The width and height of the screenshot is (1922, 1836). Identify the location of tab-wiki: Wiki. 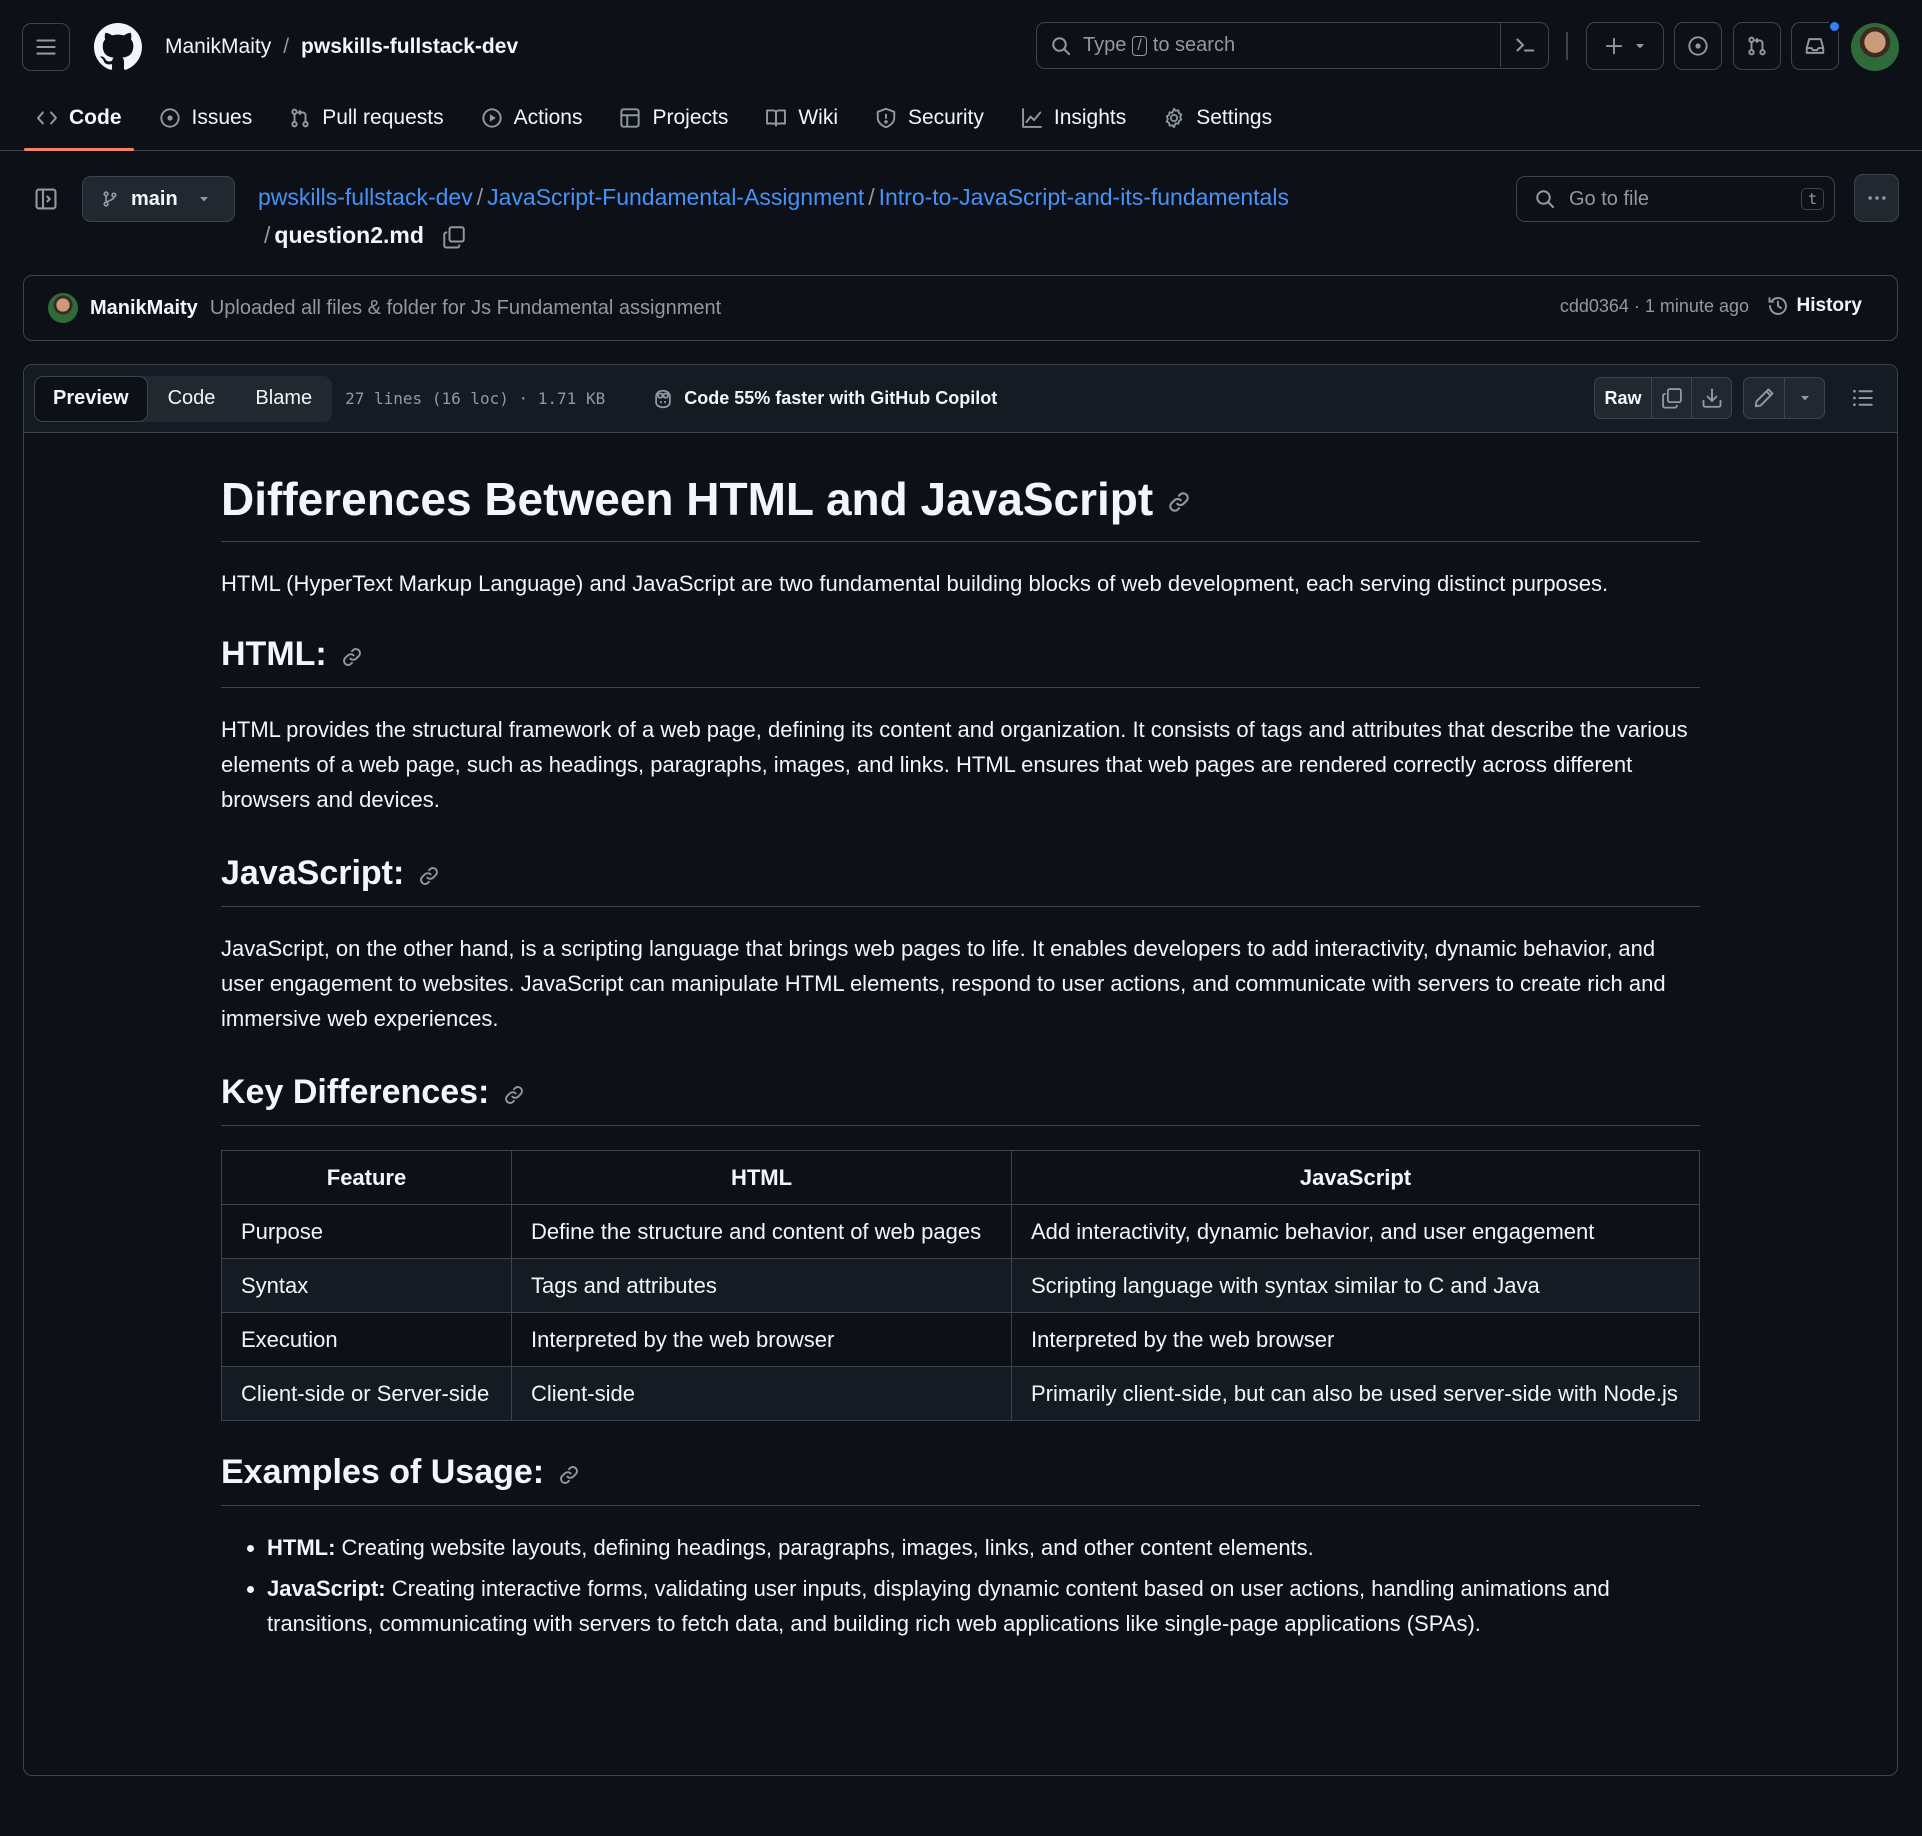
(801, 117).